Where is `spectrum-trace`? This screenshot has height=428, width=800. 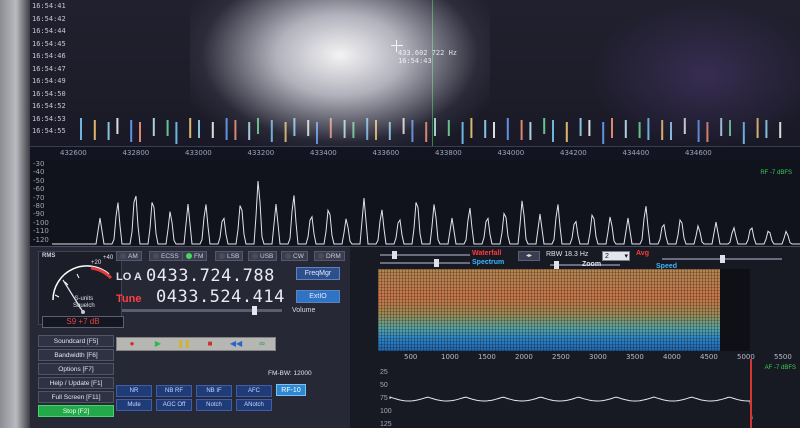
spectrum-trace is located at coordinates (426, 212).